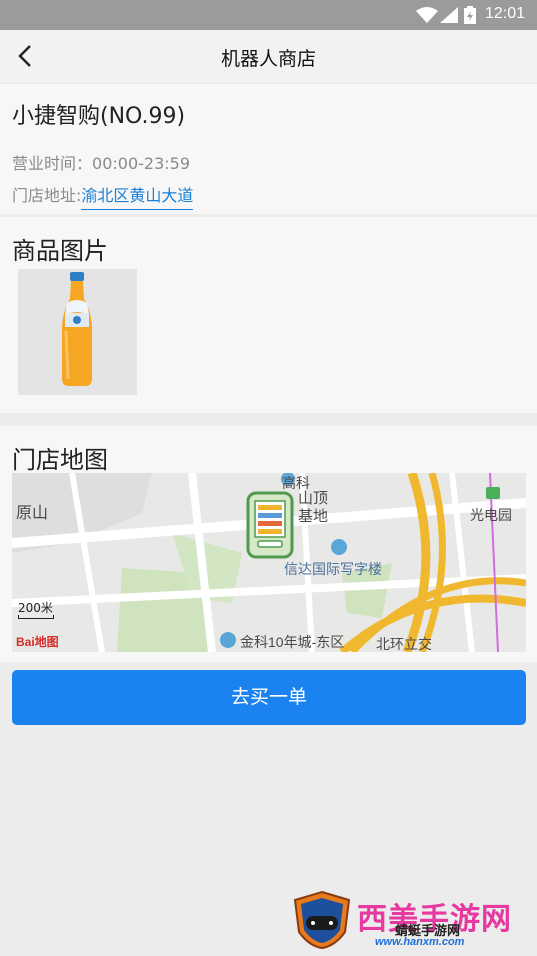  I want to click on page-title: 机器人商店, so click(268, 59).